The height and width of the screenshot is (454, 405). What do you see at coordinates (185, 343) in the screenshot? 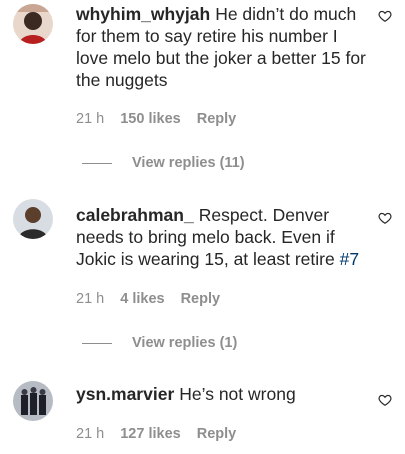
I see `view-replies-label: View replies (1)` at bounding box center [185, 343].